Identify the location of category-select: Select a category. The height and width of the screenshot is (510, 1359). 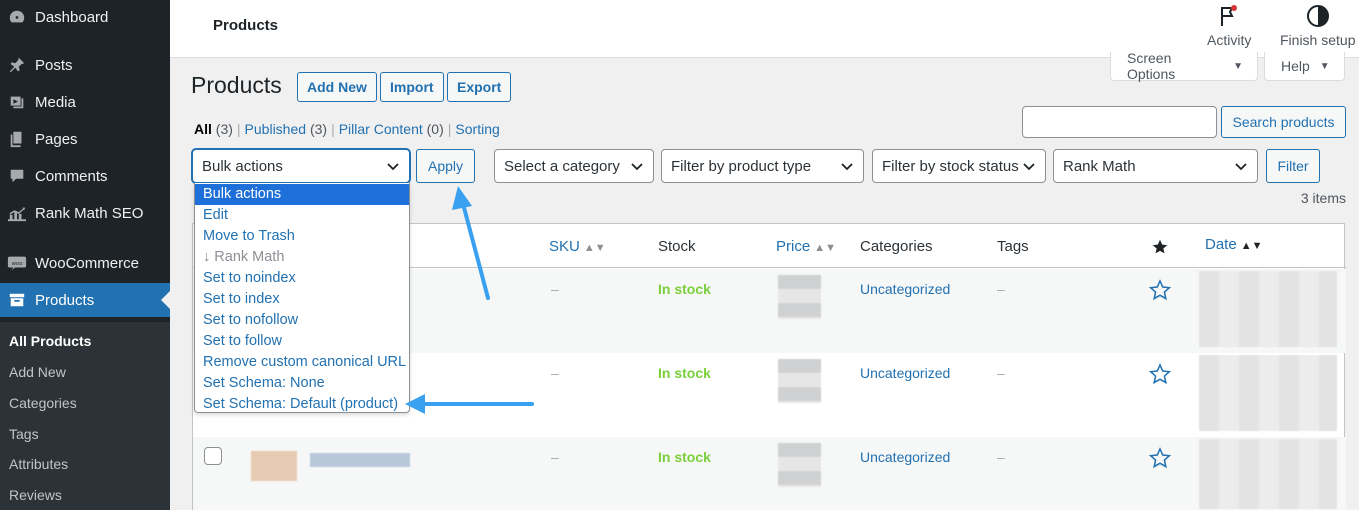
(574, 166).